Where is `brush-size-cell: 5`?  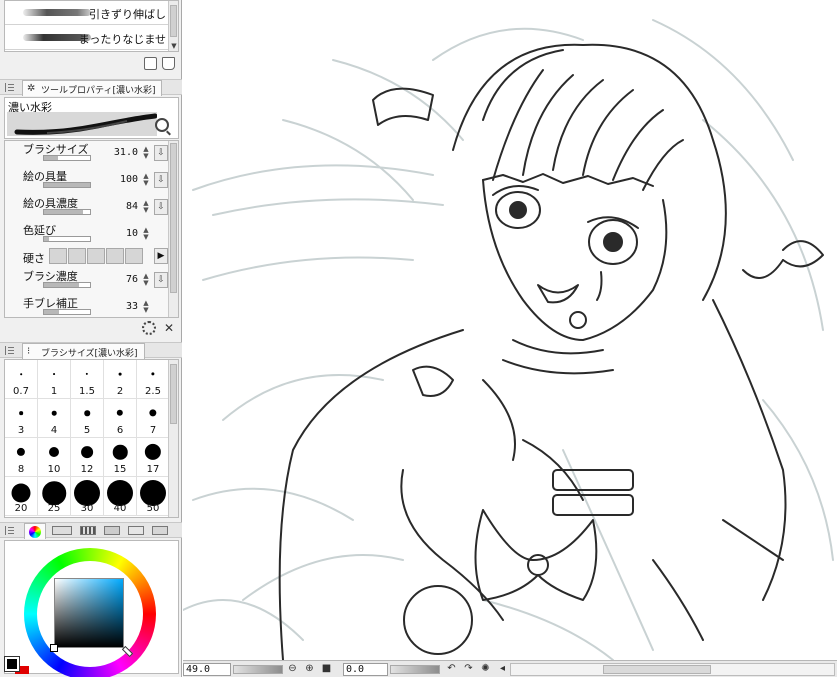 brush-size-cell: 5 is located at coordinates (87, 418).